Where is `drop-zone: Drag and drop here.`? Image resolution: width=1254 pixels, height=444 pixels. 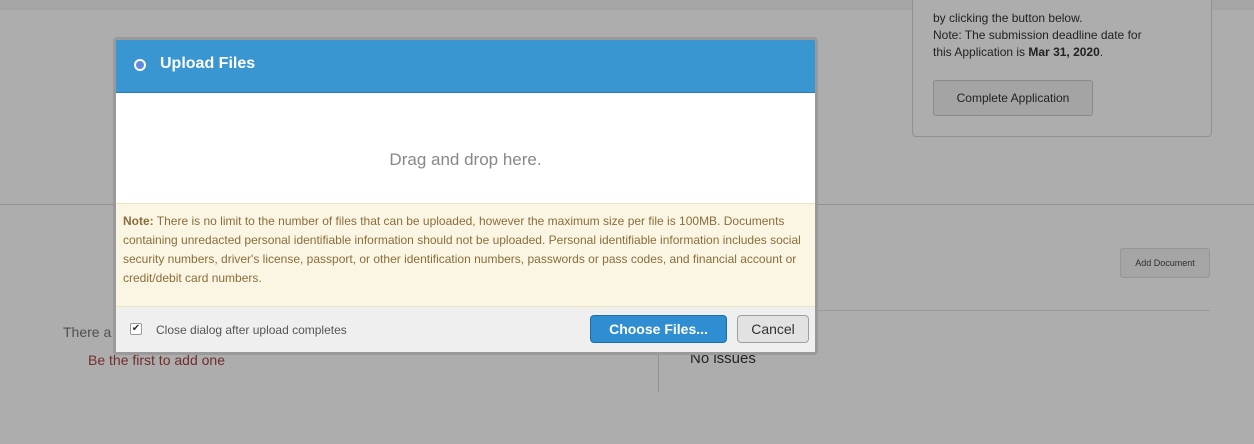 drop-zone: Drag and drop here. is located at coordinates (465, 148).